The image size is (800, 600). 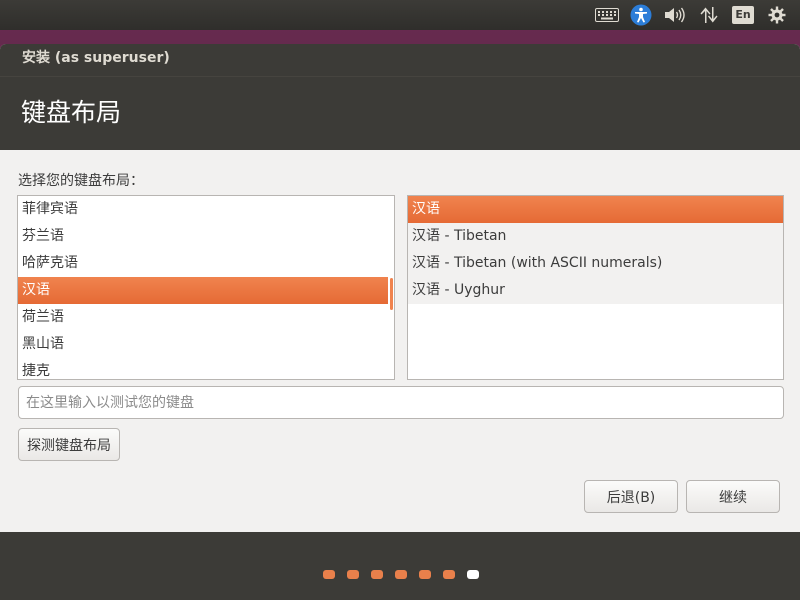 I want to click on keyboard-test-input, so click(x=401, y=402).